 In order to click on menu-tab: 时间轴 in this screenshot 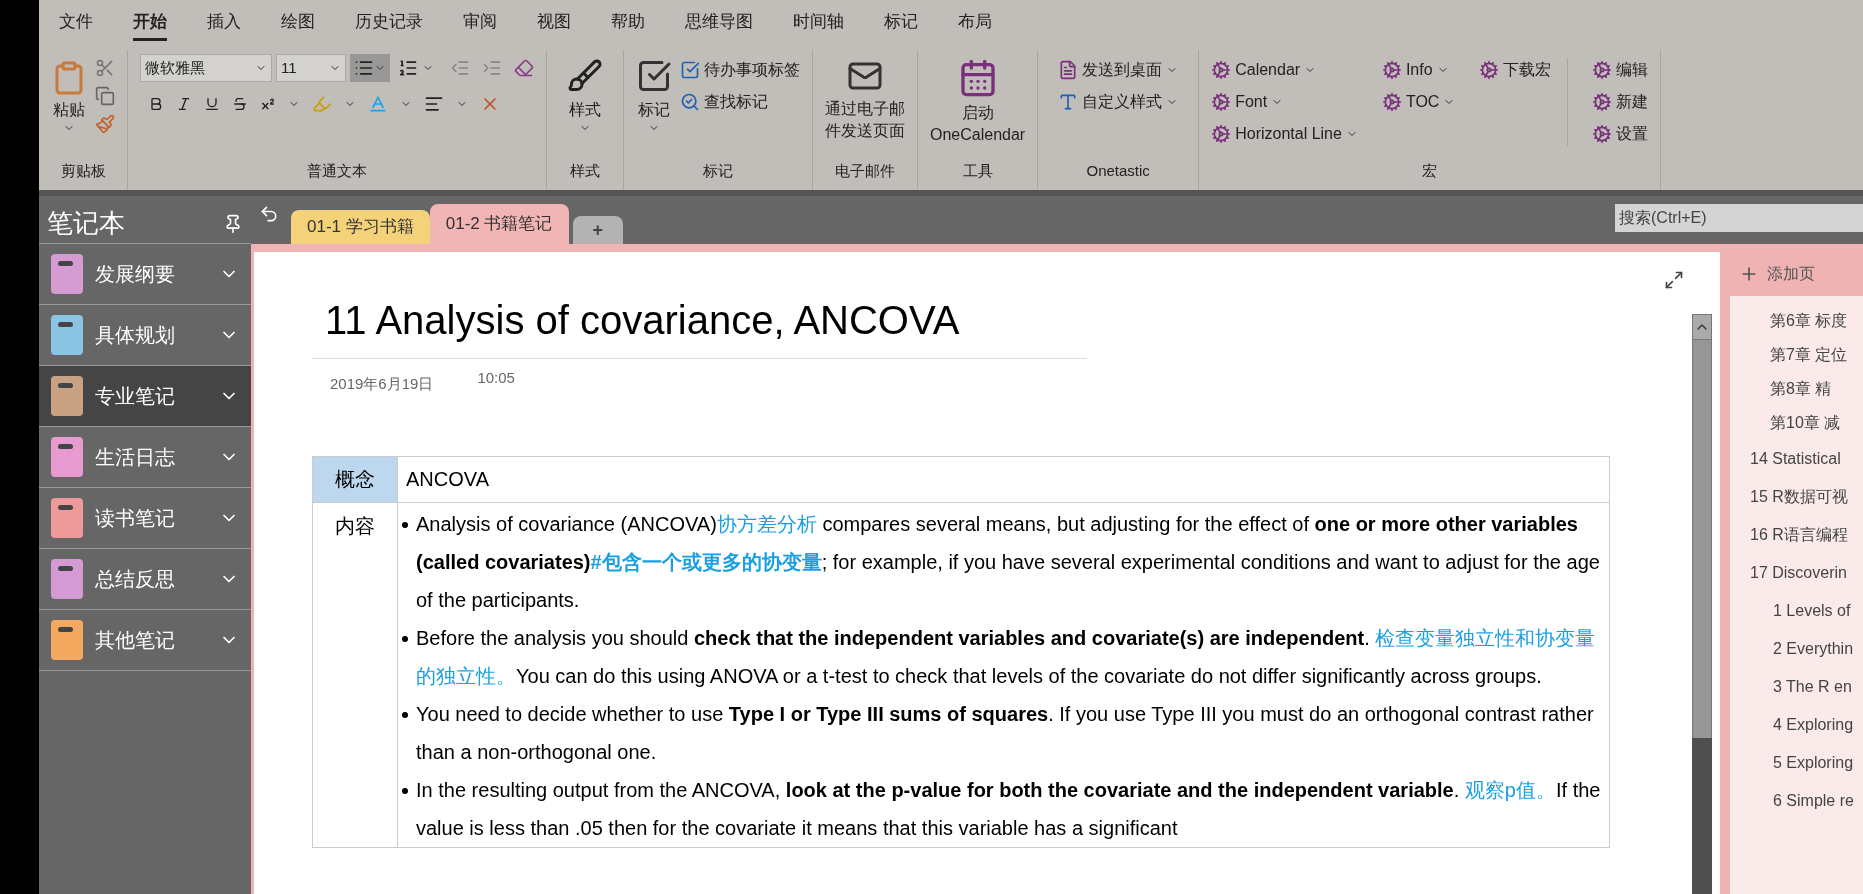, I will do `click(818, 23)`.